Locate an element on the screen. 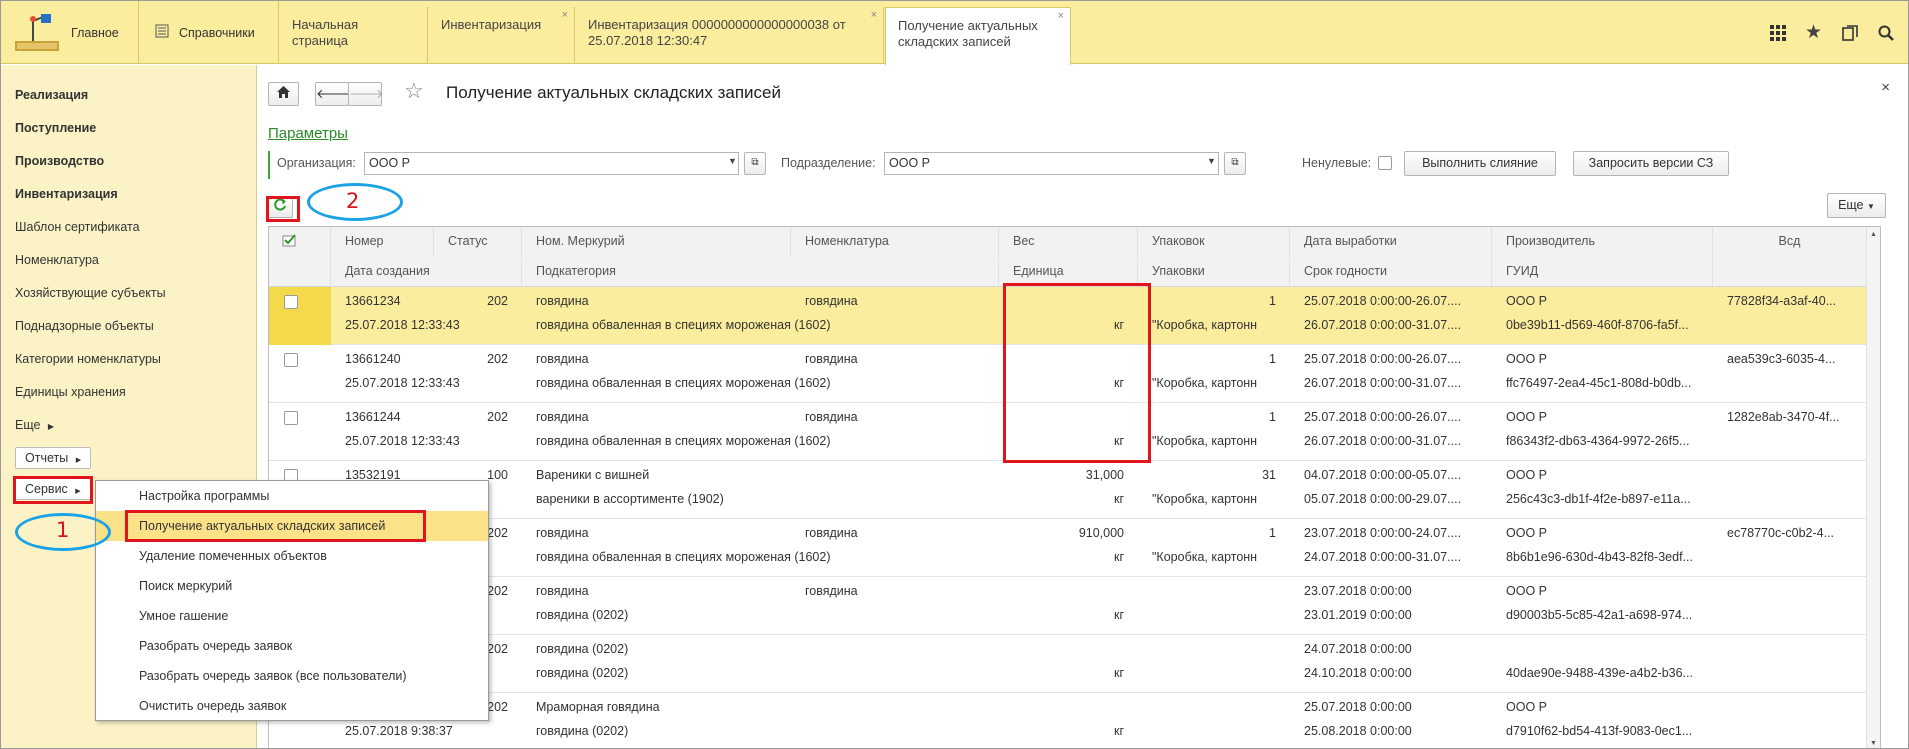 The width and height of the screenshot is (1909, 749). merge-button: Выполнить слияние is located at coordinates (1480, 163).